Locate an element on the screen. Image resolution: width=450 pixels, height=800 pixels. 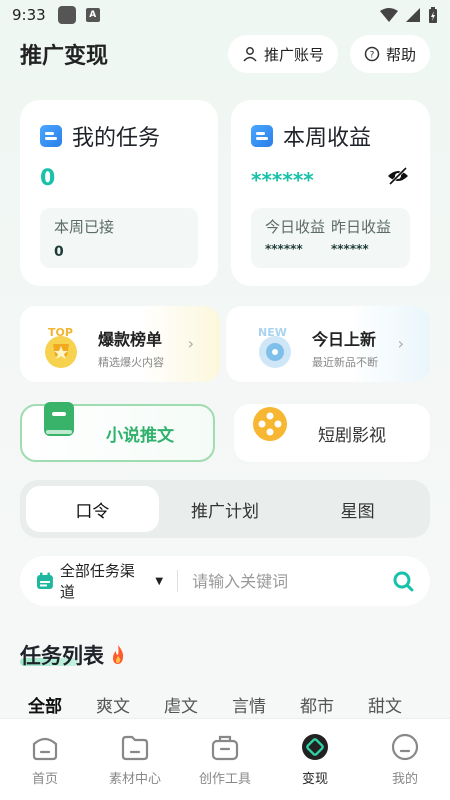
help-label: 帮助 is located at coordinates (400, 54).